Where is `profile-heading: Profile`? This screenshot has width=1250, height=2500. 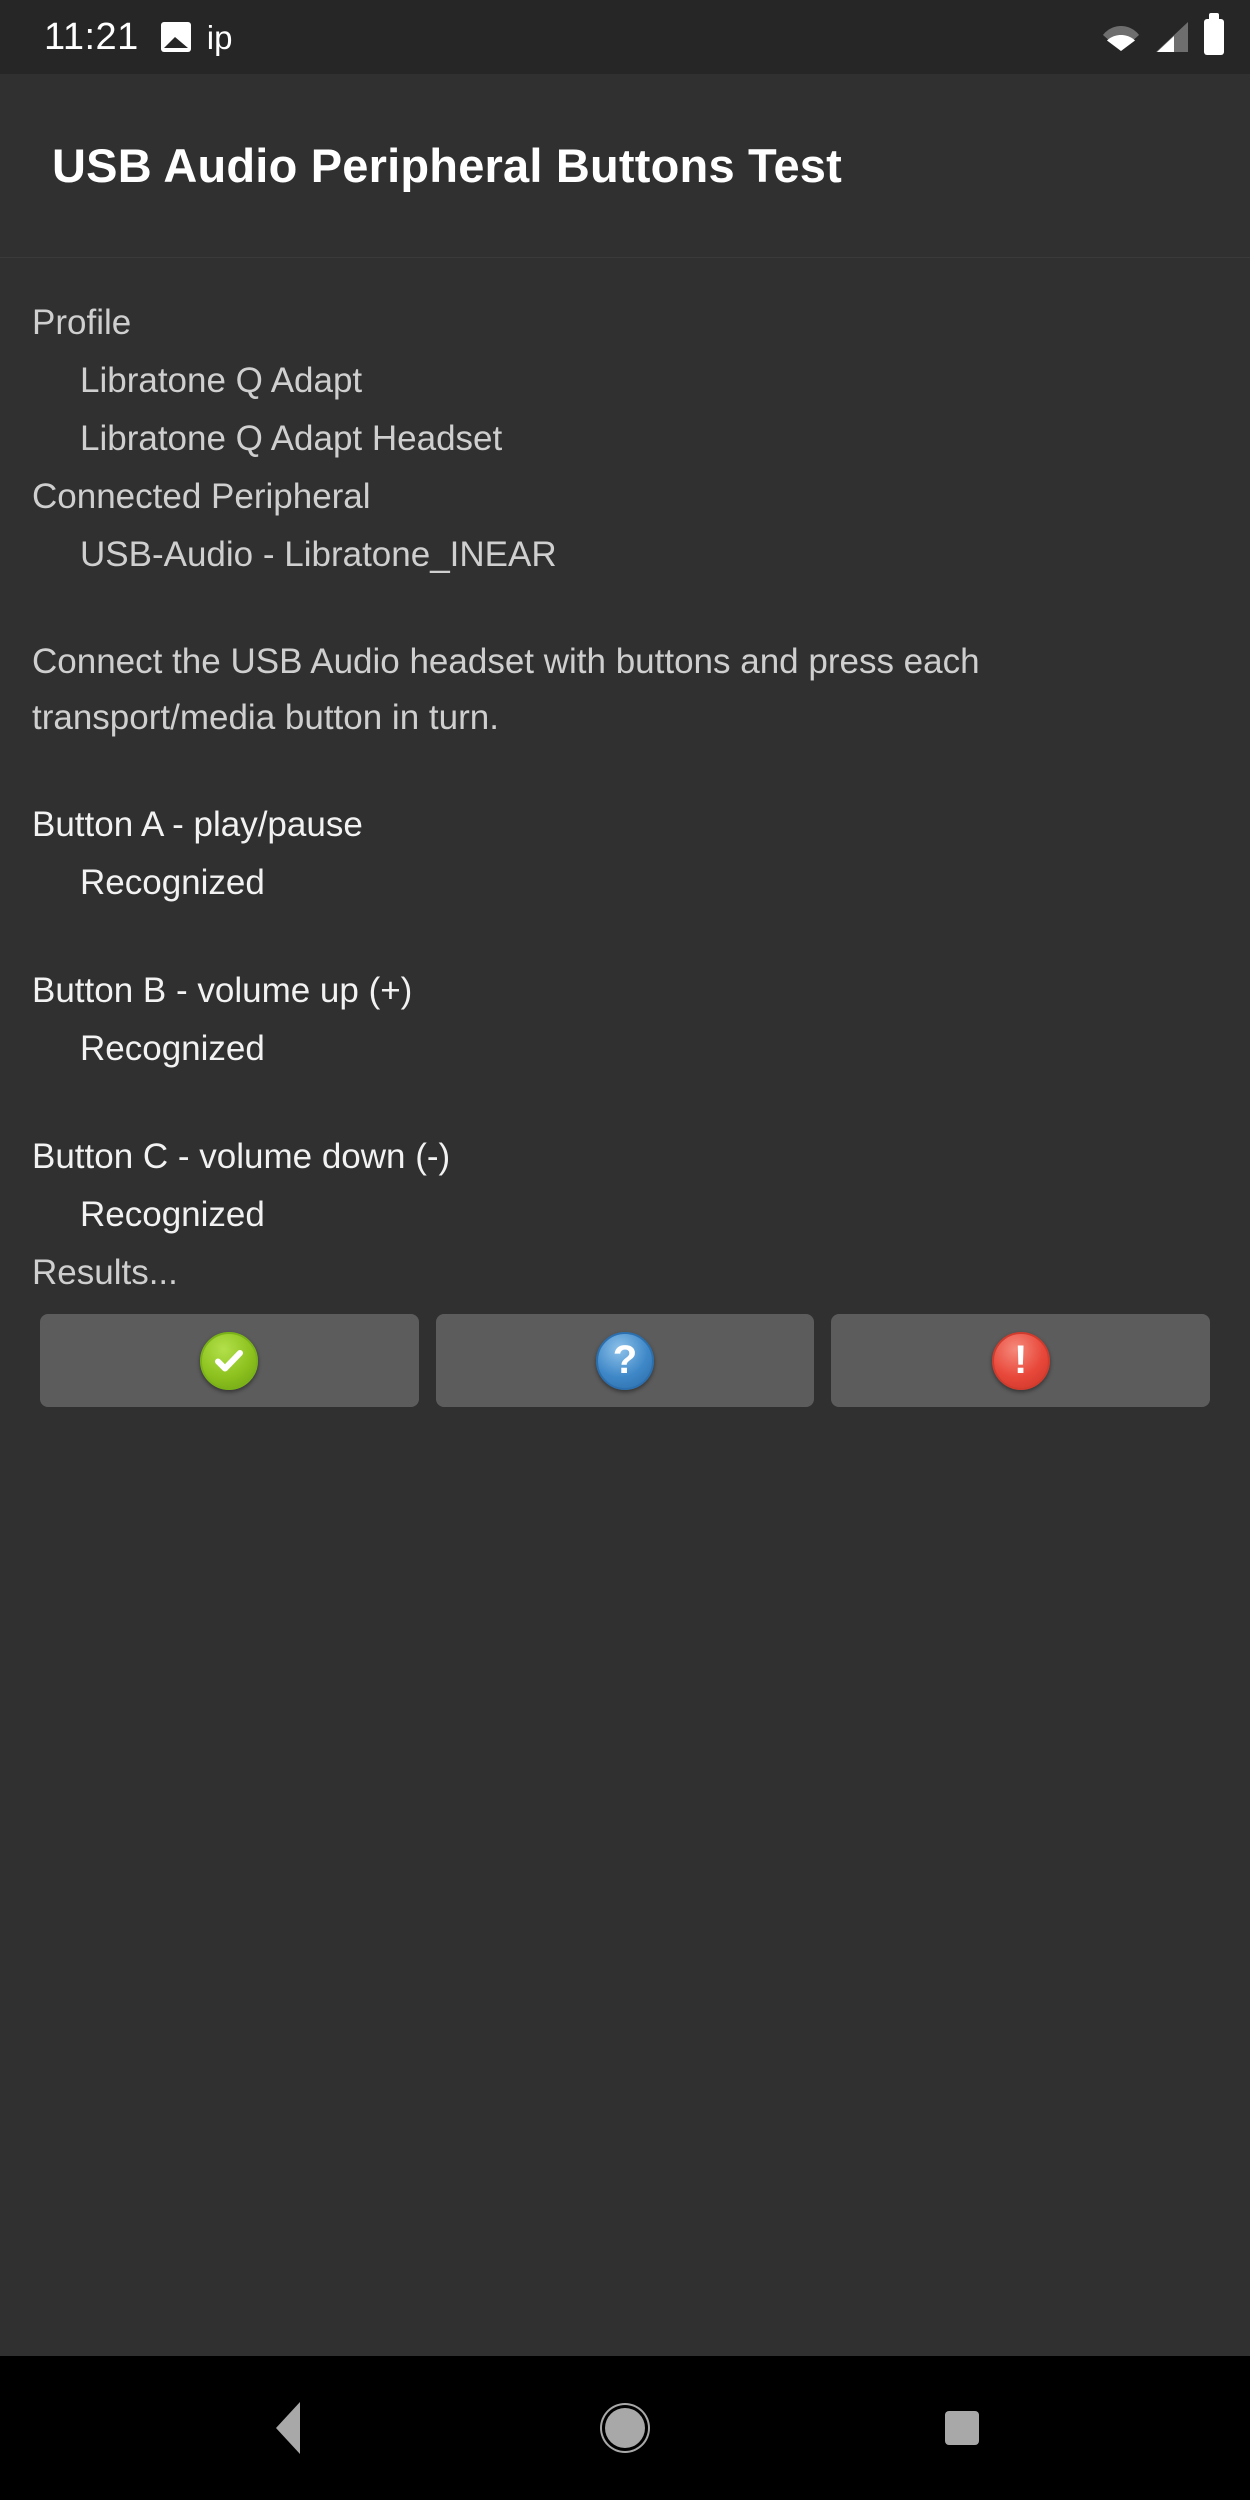 profile-heading: Profile is located at coordinates (82, 322).